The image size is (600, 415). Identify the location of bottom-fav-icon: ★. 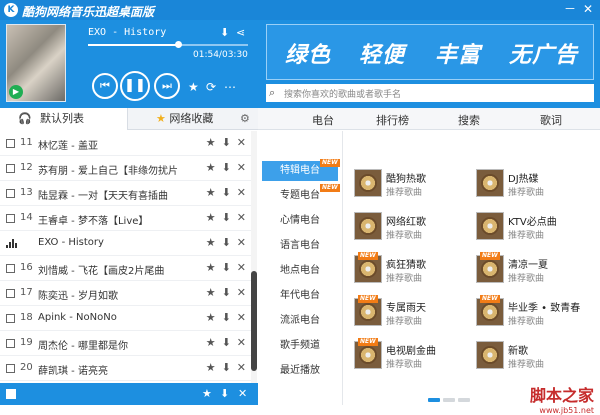
(207, 393).